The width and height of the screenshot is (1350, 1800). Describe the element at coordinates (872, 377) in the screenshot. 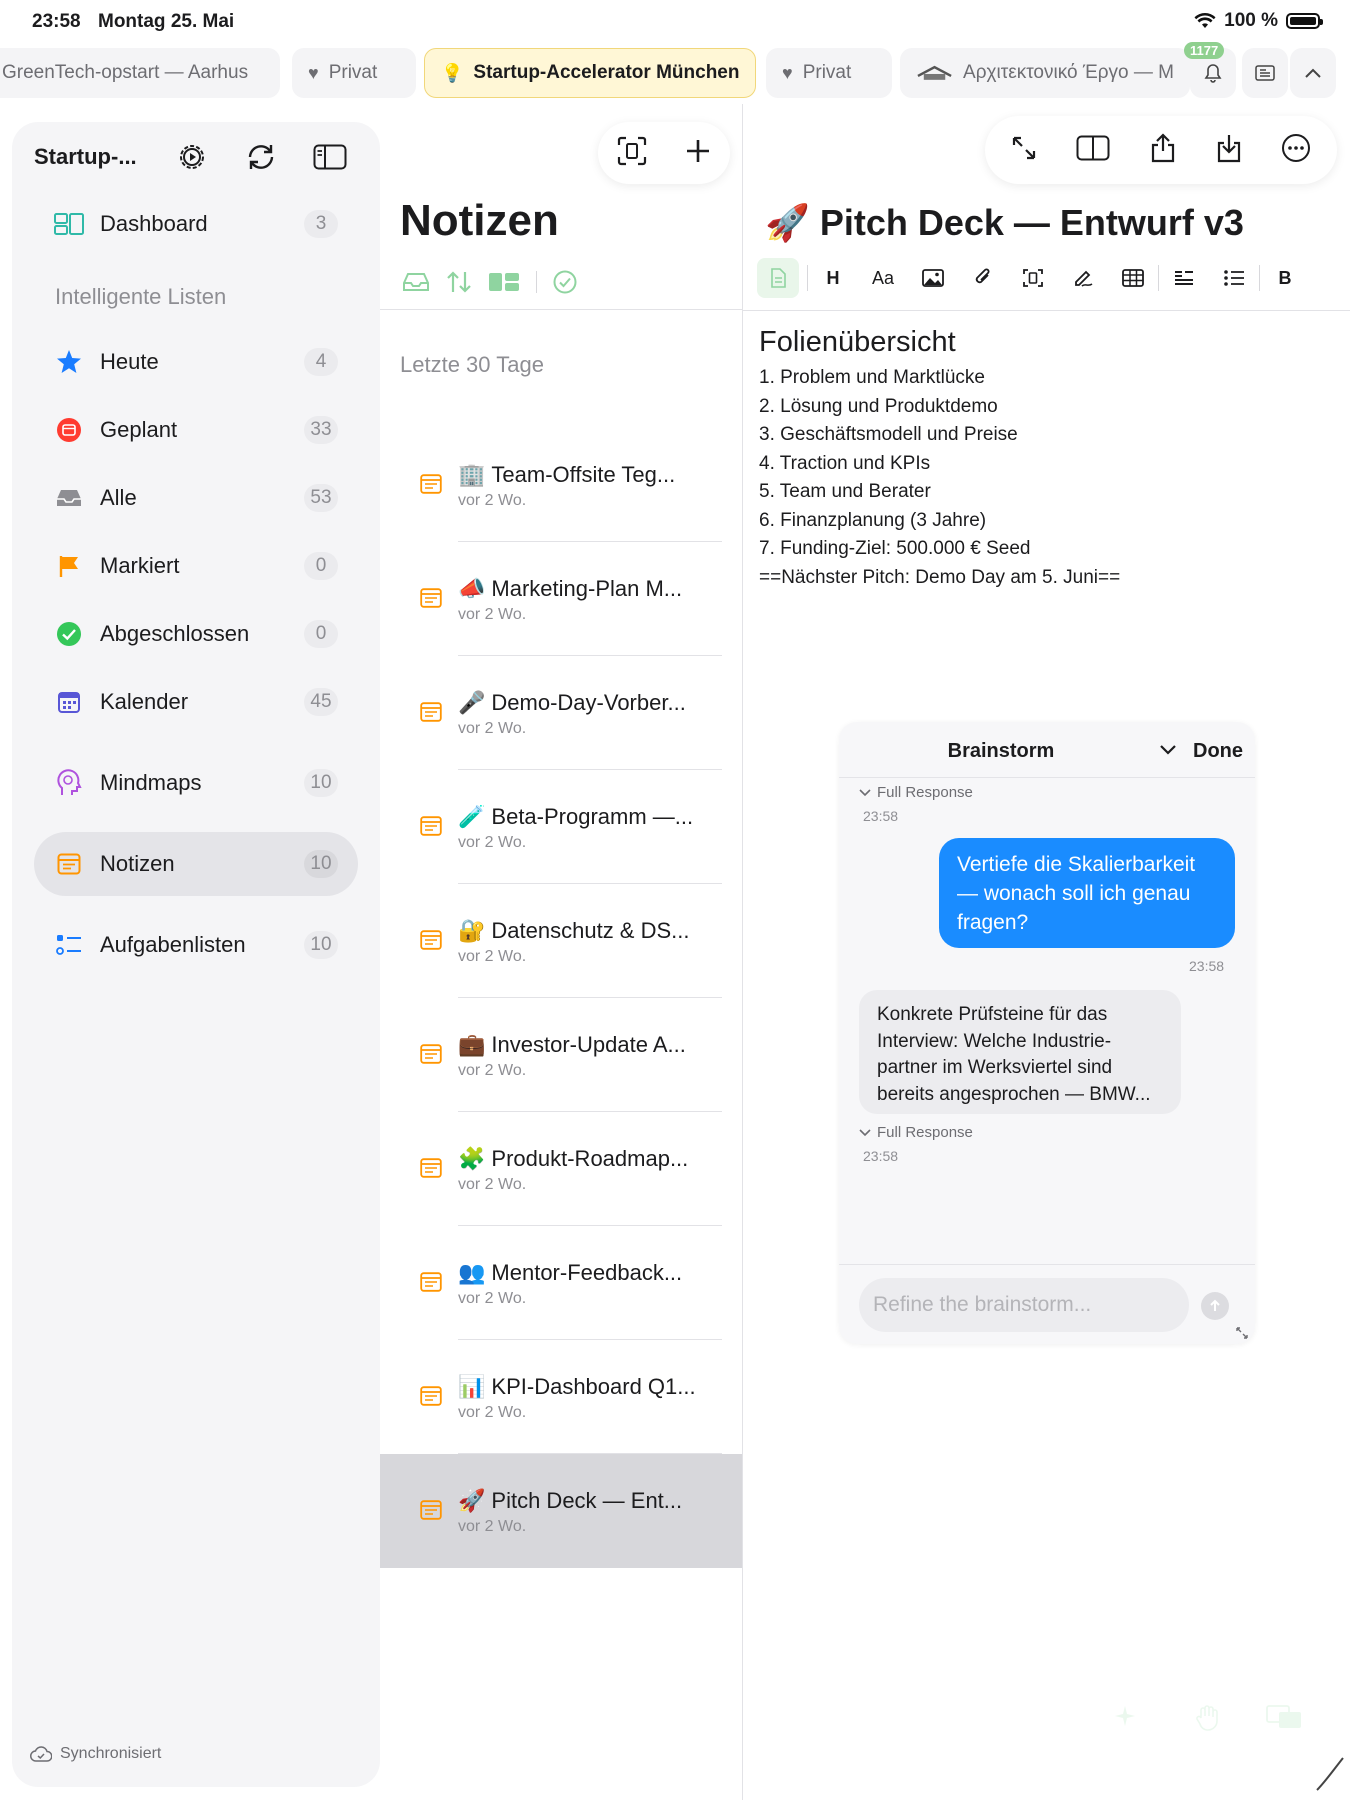

I see `note-line: 1. Problem und Marktlücke` at that location.